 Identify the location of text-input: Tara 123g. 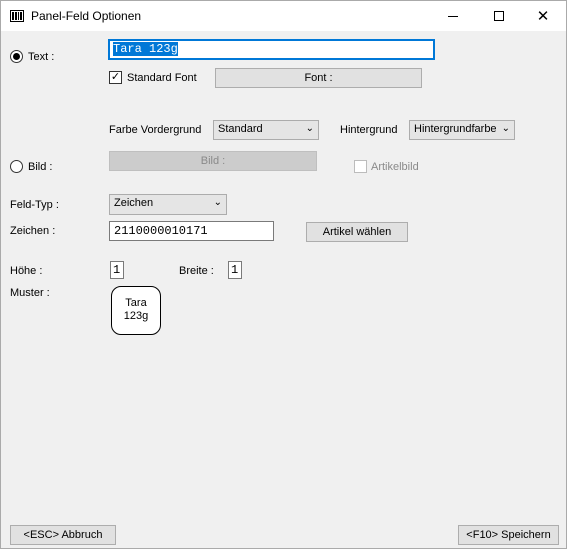
(271, 49).